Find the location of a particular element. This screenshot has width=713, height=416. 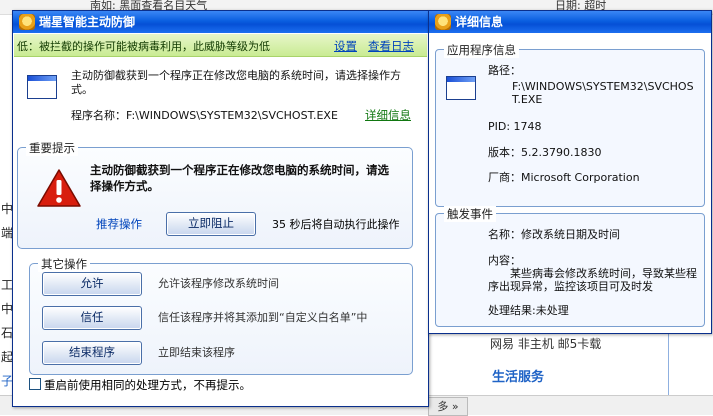

remember-choice-checkbox is located at coordinates (35, 384).